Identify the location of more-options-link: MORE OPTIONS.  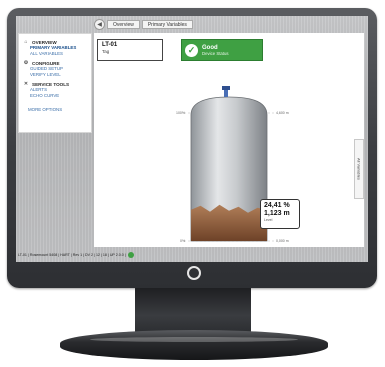
(55, 110).